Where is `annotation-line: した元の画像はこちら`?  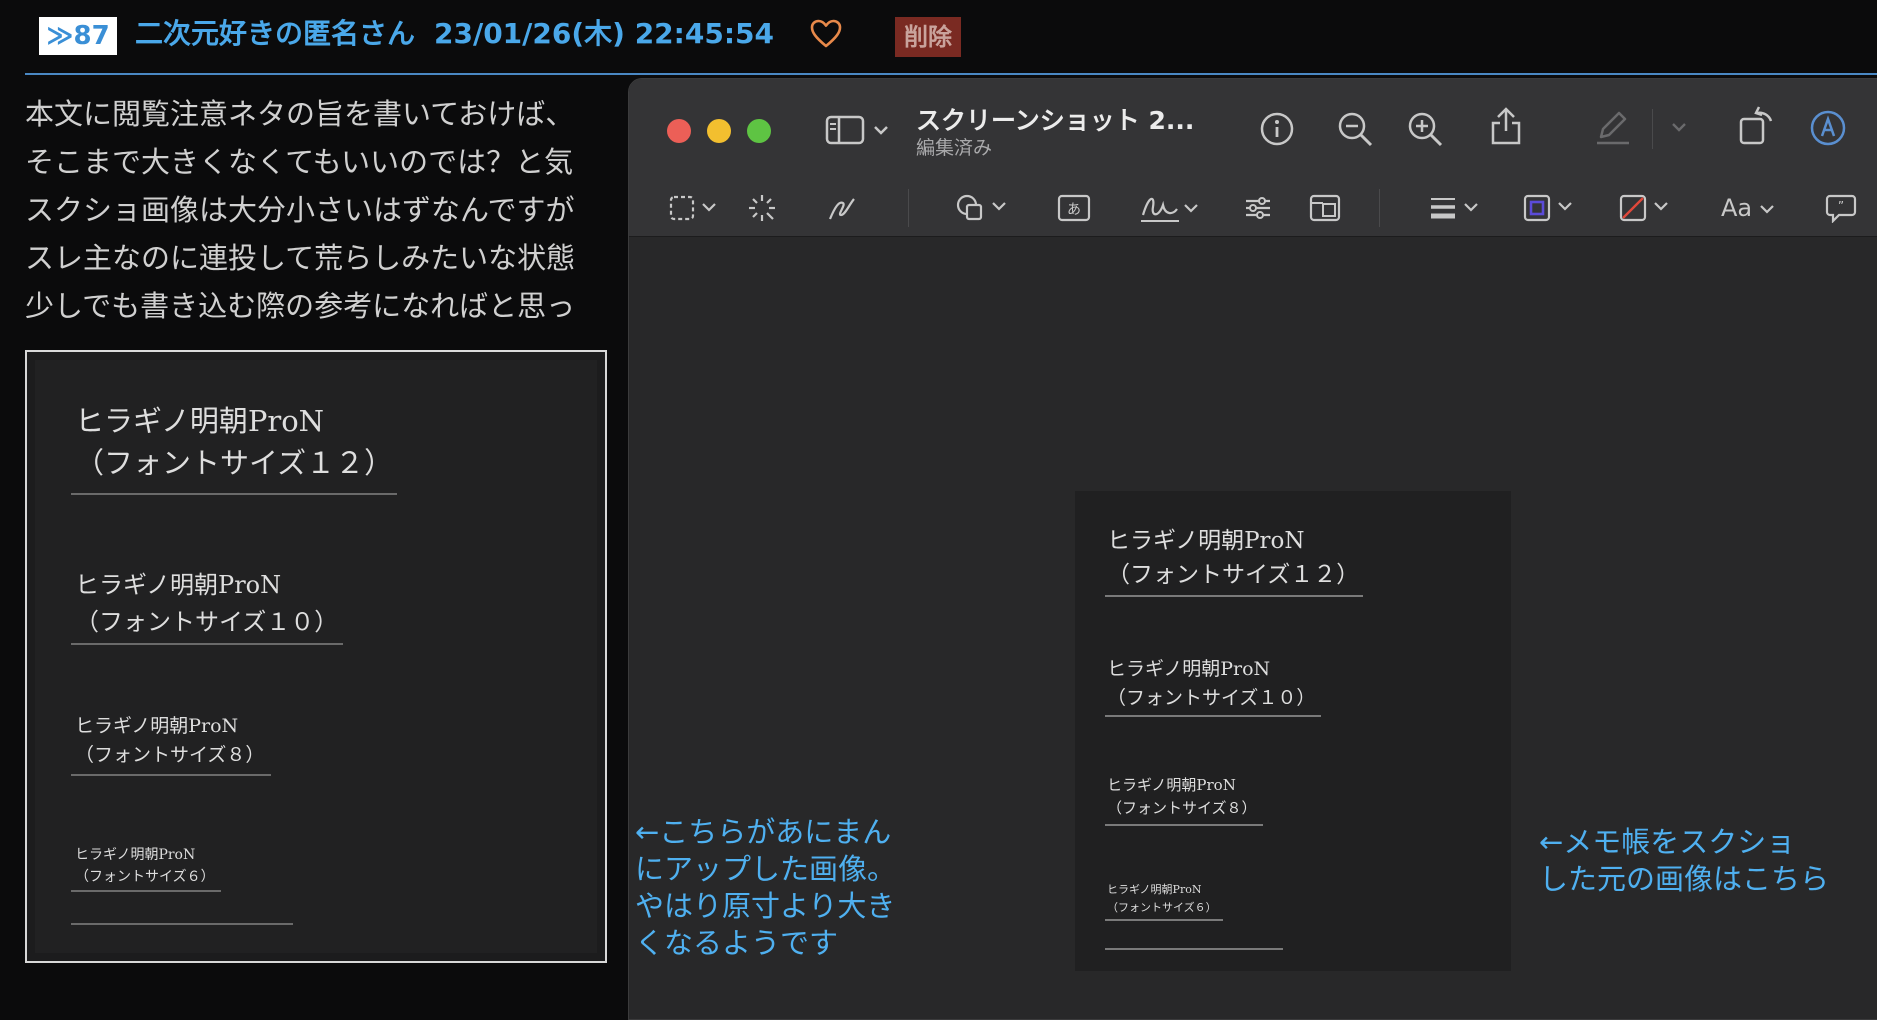
annotation-line: した元の画像はこちら is located at coordinates (1684, 879).